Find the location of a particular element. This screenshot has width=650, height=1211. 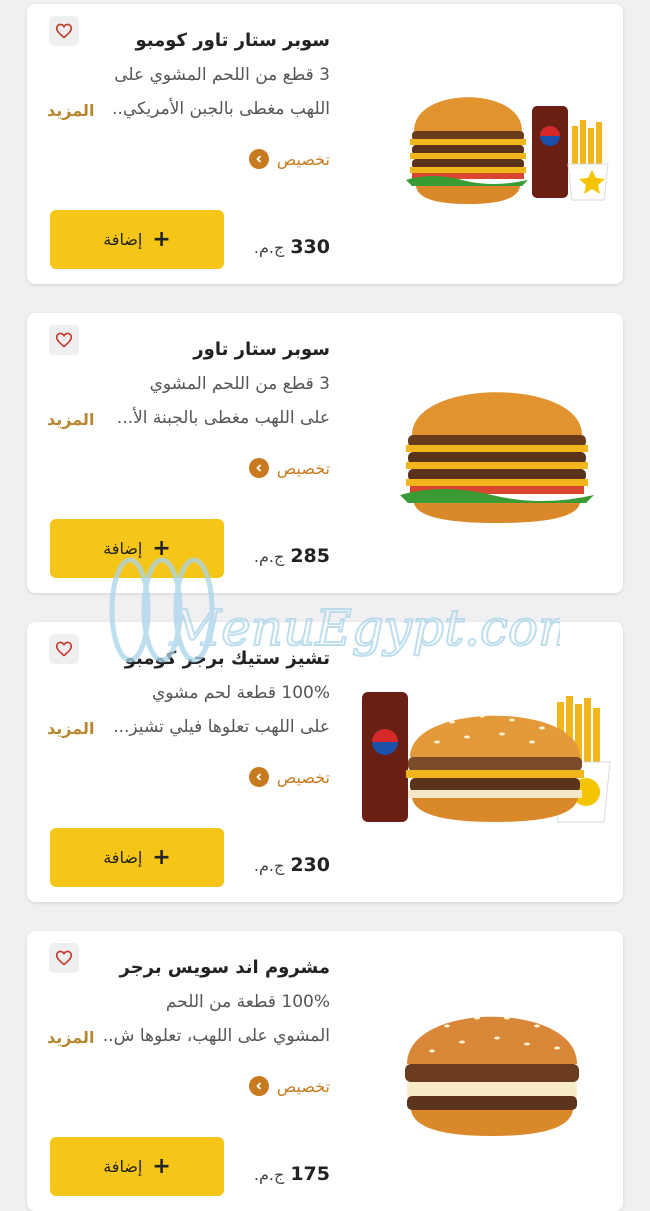

item-title: مشروم اند سويس برجر is located at coordinates (224, 967).